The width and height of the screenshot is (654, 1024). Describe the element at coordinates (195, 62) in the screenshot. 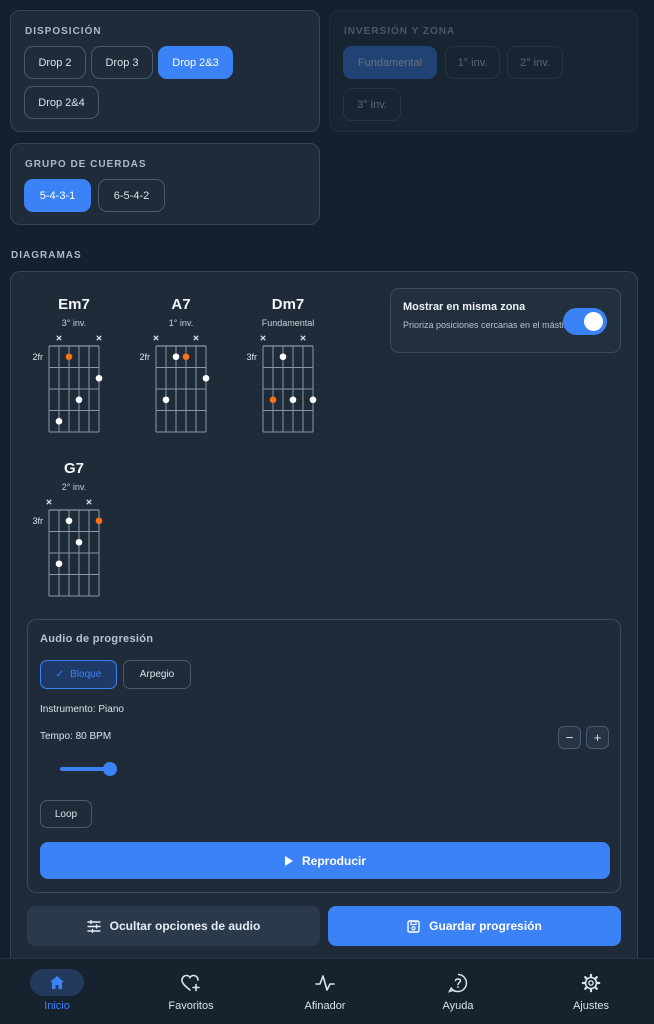

I see `chip-drop-2-3: Drop 2&3` at that location.